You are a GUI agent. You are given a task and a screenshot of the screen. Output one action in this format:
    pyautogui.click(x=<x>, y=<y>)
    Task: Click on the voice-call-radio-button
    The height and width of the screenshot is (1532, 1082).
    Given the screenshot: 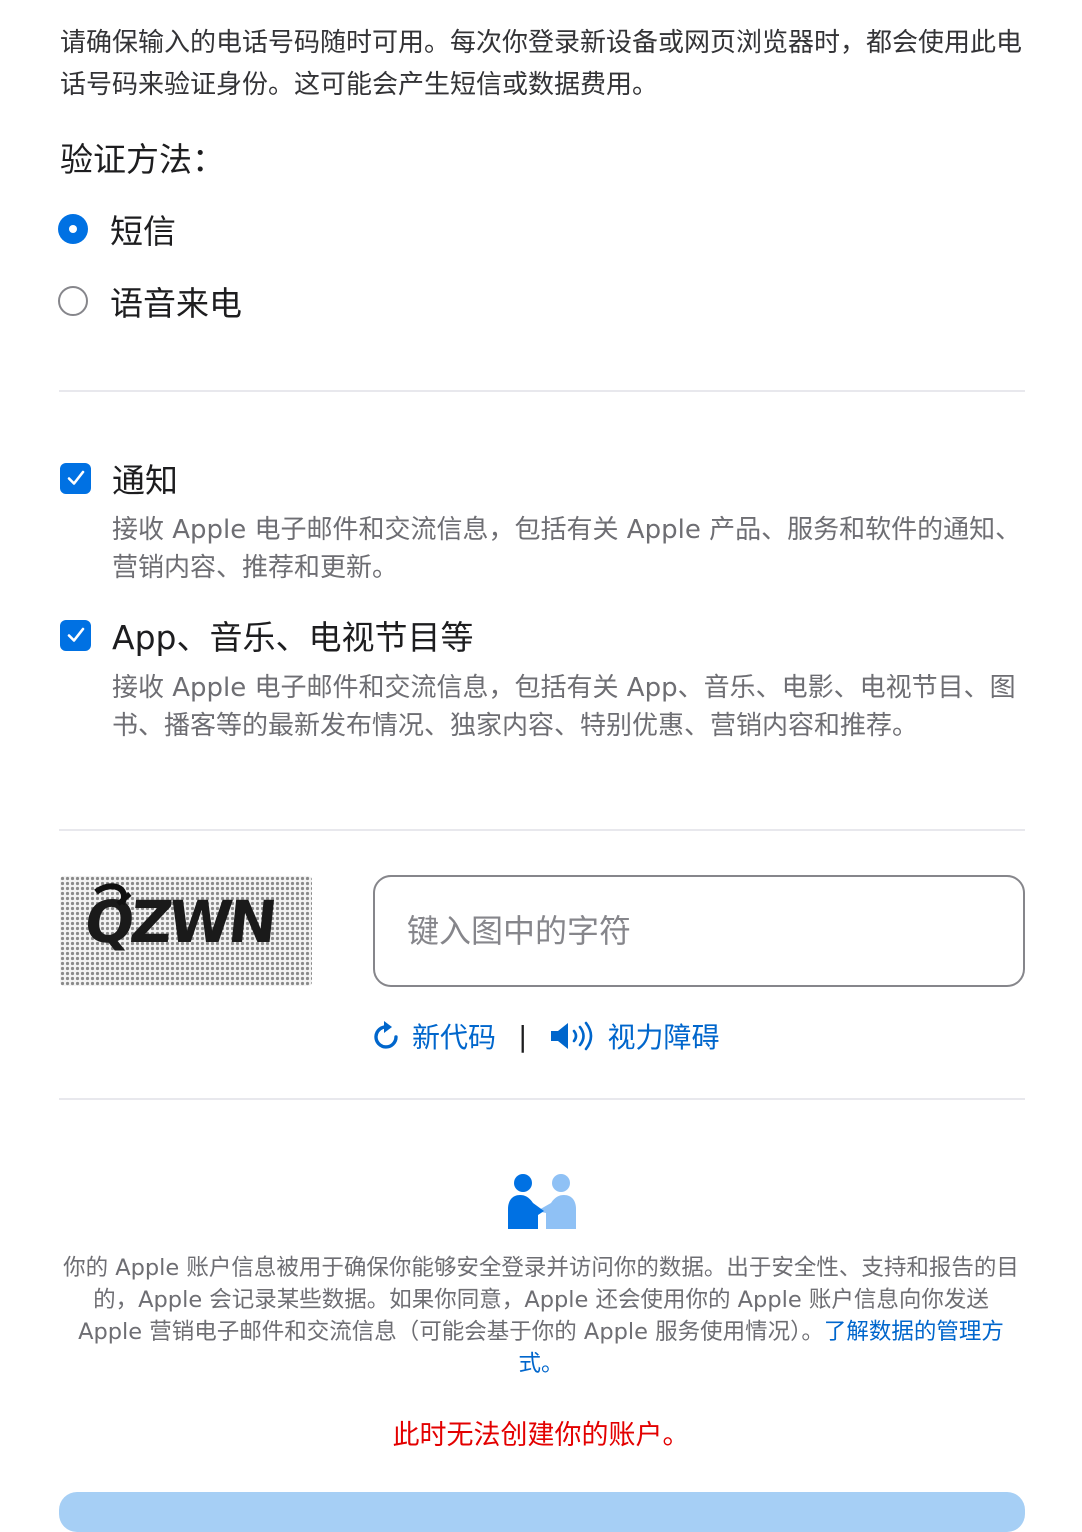 What is the action you would take?
    pyautogui.click(x=73, y=301)
    